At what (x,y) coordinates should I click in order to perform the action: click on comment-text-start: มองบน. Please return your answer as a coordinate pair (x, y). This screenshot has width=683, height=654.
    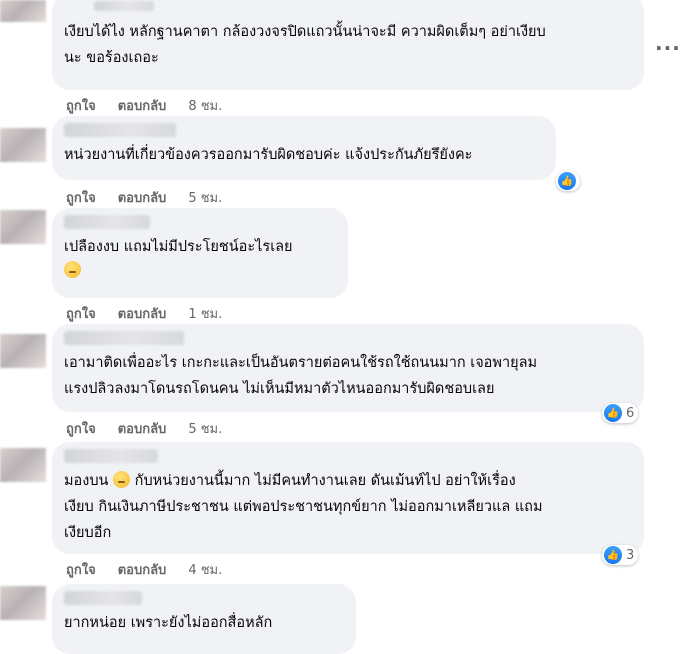
    Looking at the image, I should click on (86, 481).